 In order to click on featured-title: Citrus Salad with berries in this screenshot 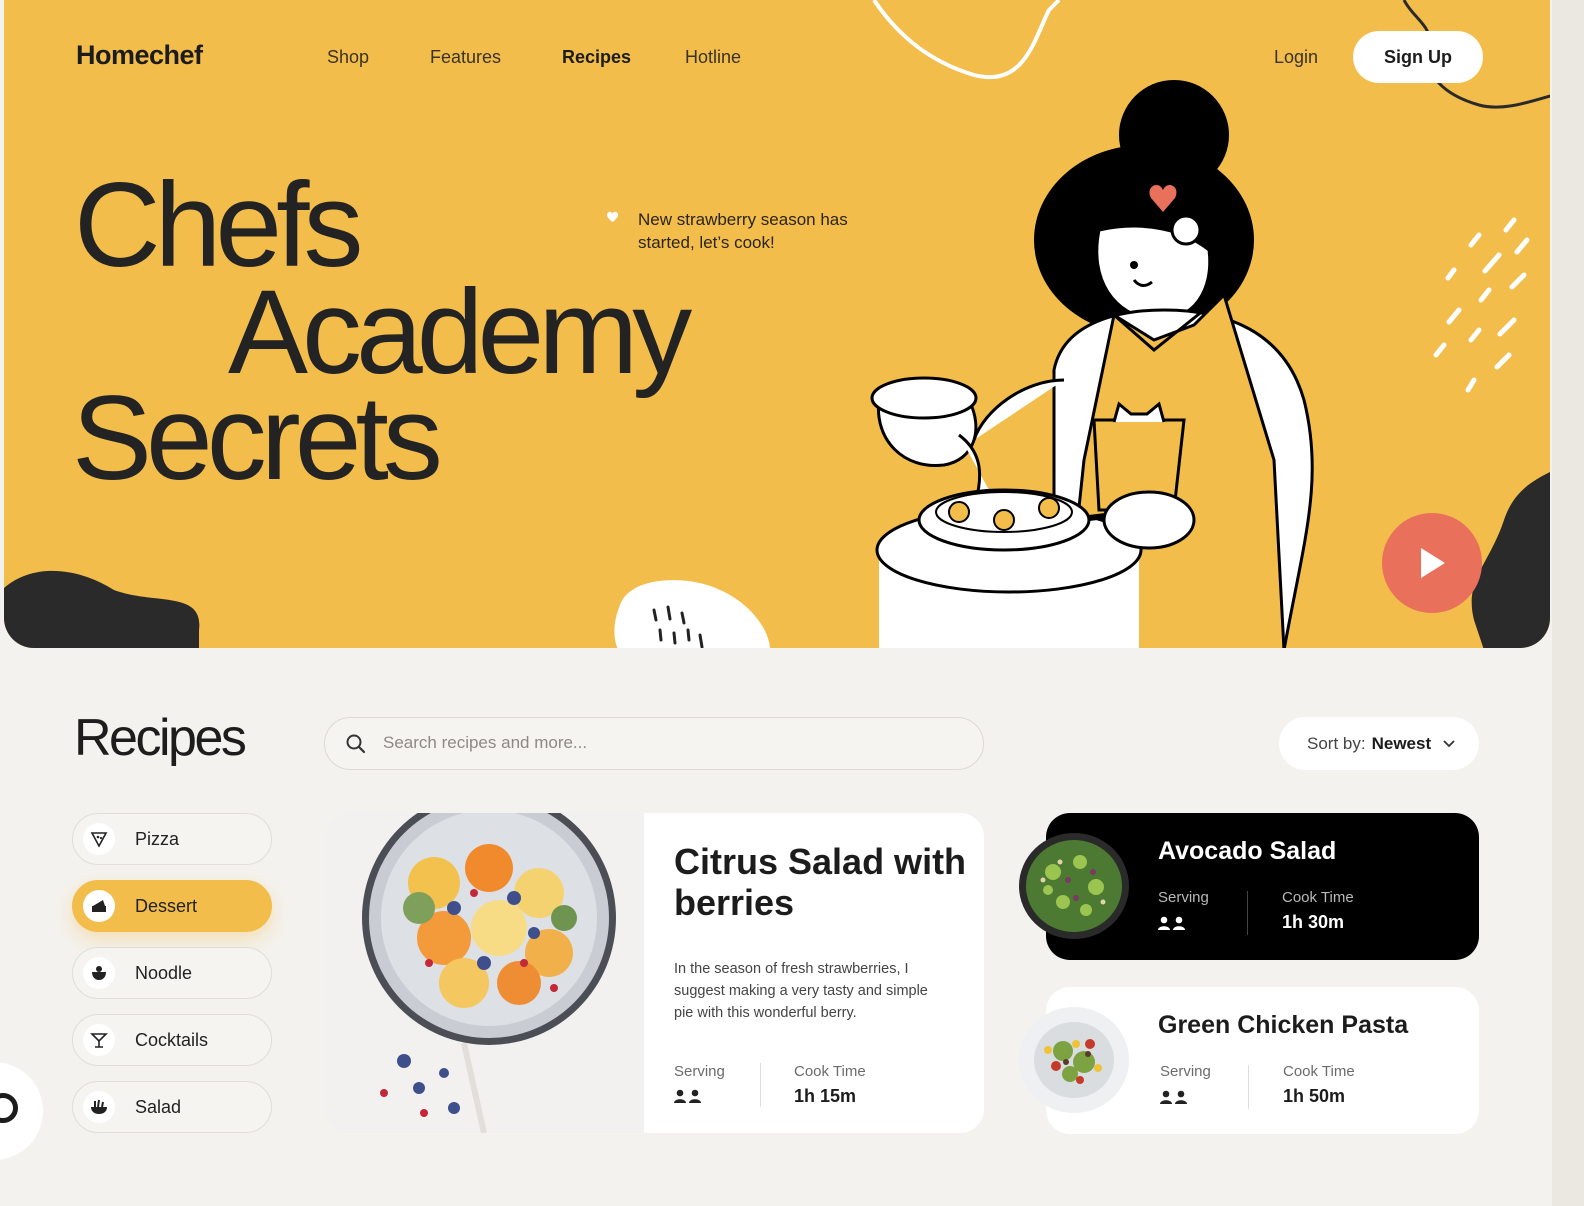, I will do `click(820, 882)`.